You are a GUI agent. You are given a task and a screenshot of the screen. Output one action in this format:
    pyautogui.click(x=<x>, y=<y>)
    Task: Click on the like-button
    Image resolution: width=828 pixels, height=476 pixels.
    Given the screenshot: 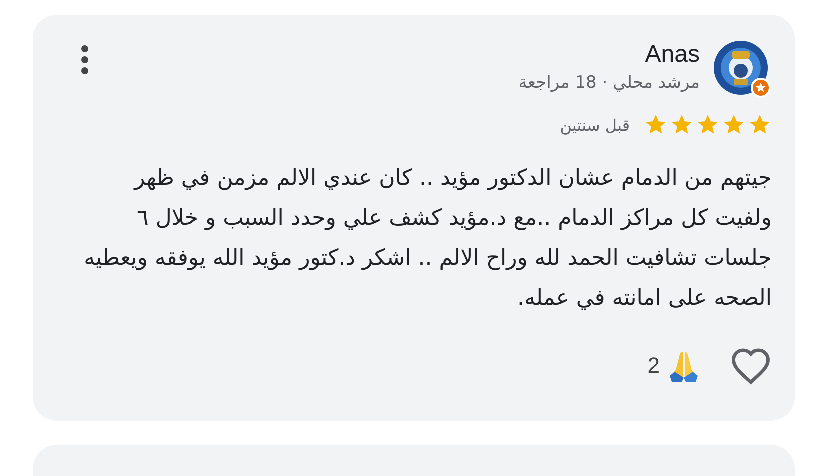 What is the action you would take?
    pyautogui.click(x=751, y=366)
    